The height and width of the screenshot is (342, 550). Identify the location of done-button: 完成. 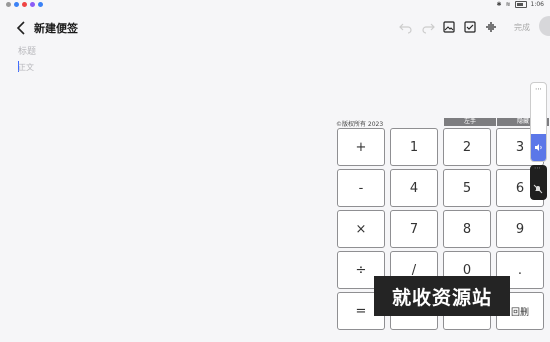
(522, 27).